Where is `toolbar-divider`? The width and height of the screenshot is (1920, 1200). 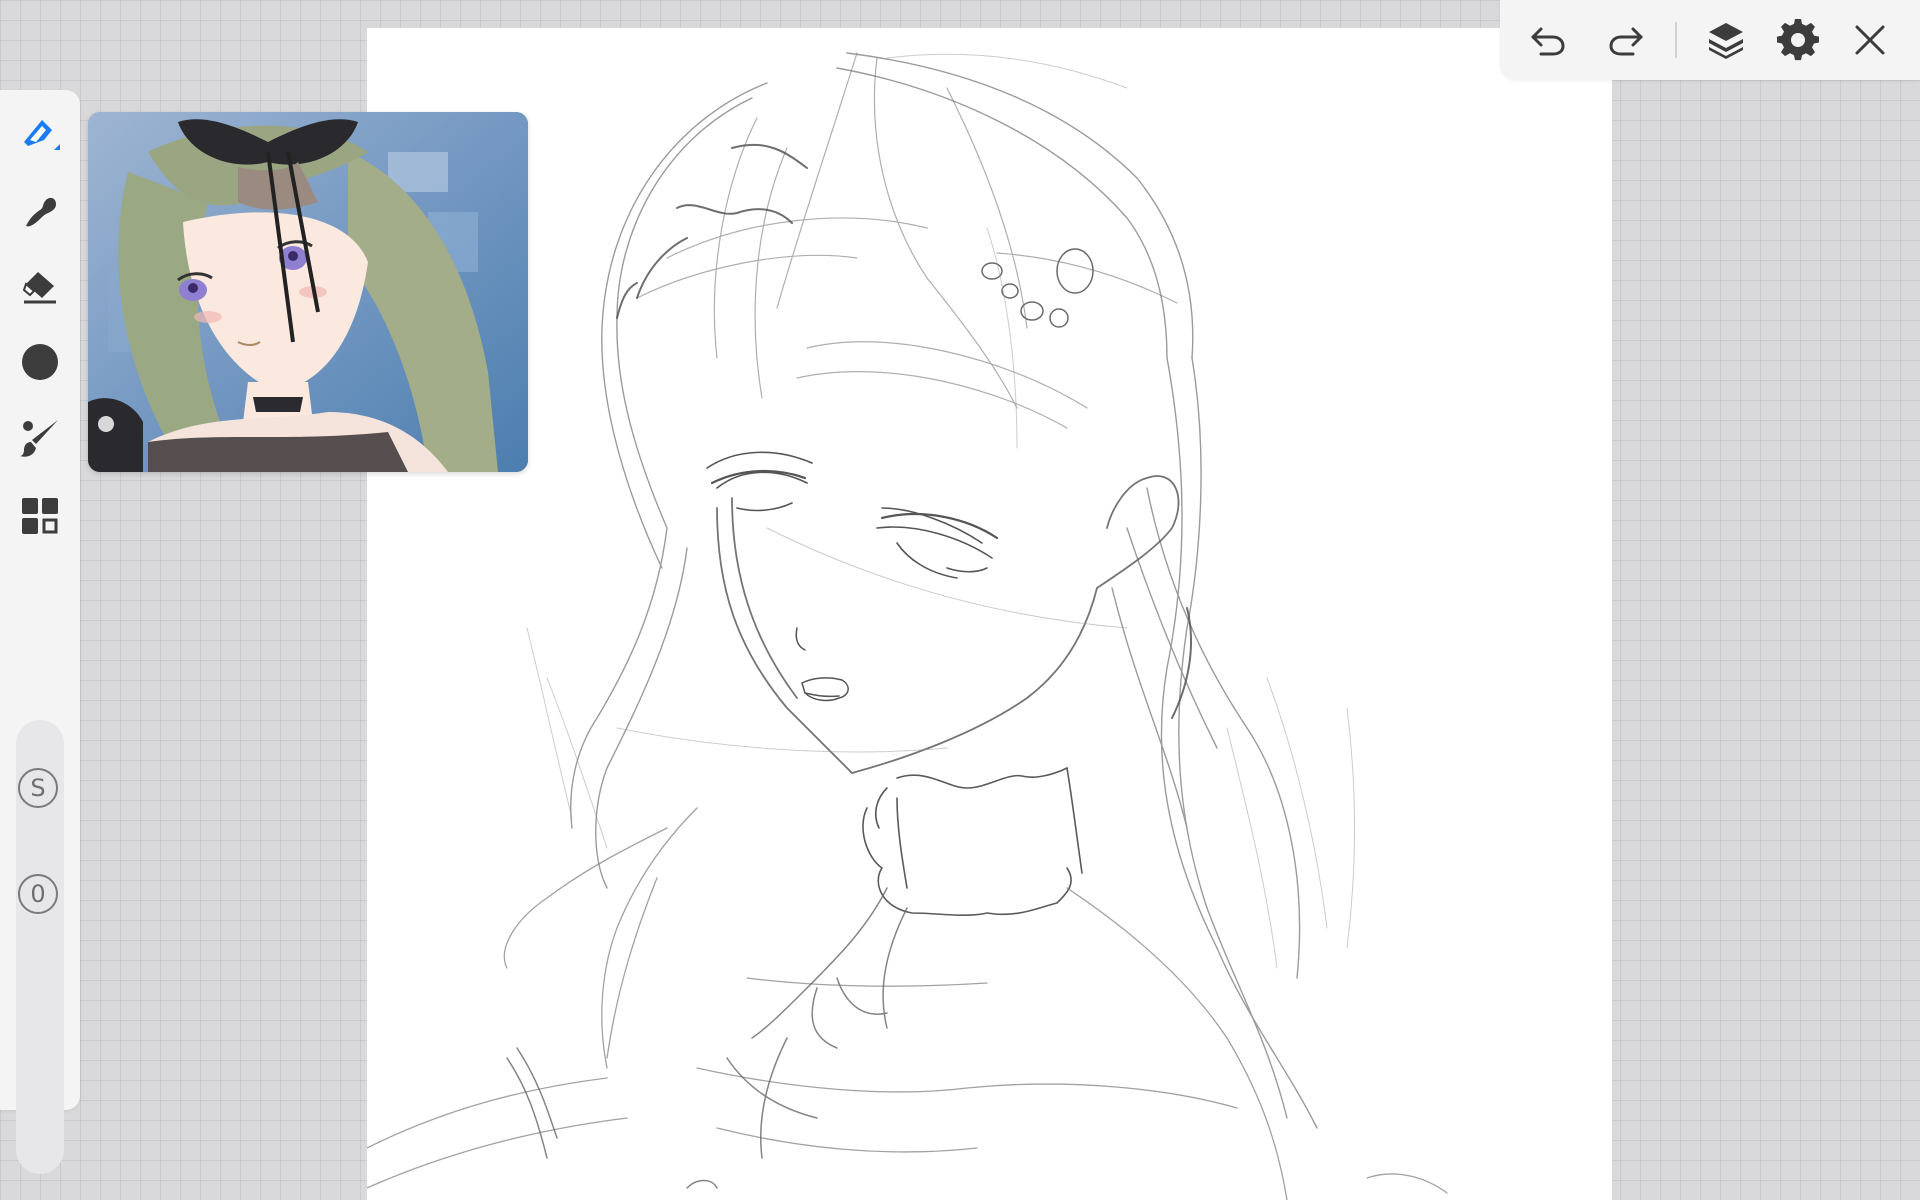
toolbar-divider is located at coordinates (1676, 40).